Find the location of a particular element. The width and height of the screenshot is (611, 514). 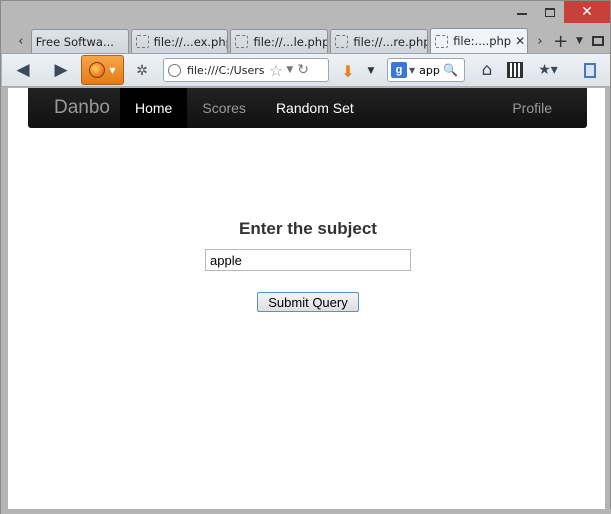

address-bar: ☆ ▼ ↻ is located at coordinates (246, 70).